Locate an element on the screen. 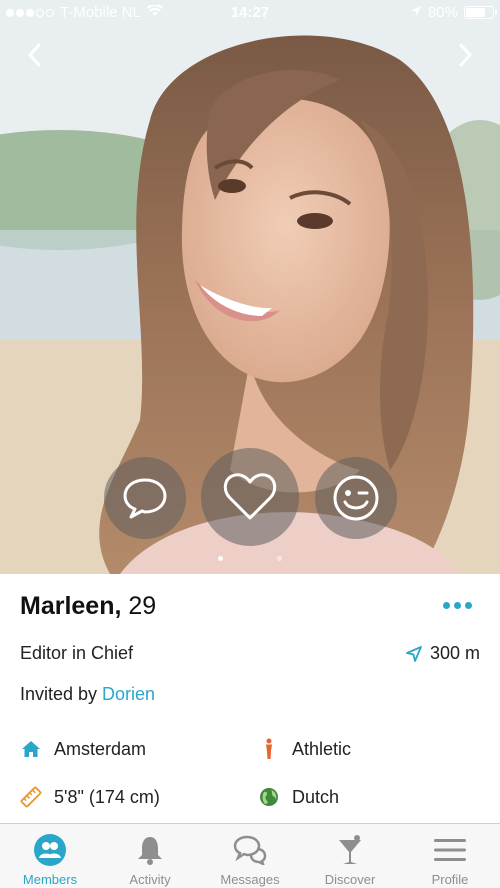 The height and width of the screenshot is (888, 500). tab-label: Activity is located at coordinates (150, 879).